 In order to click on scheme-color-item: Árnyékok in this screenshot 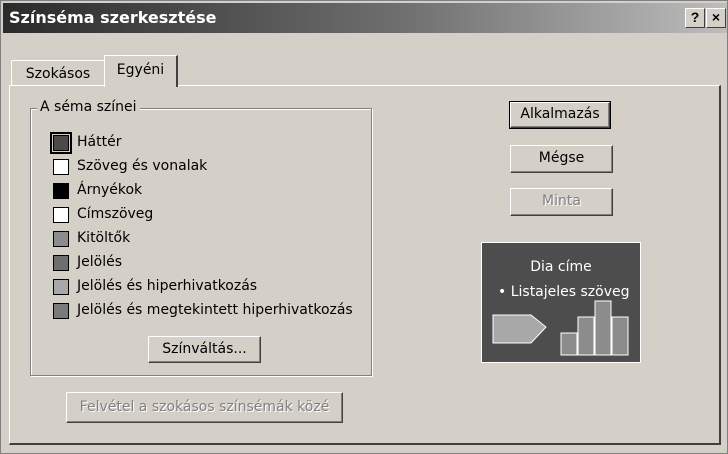, I will do `click(208, 192)`.